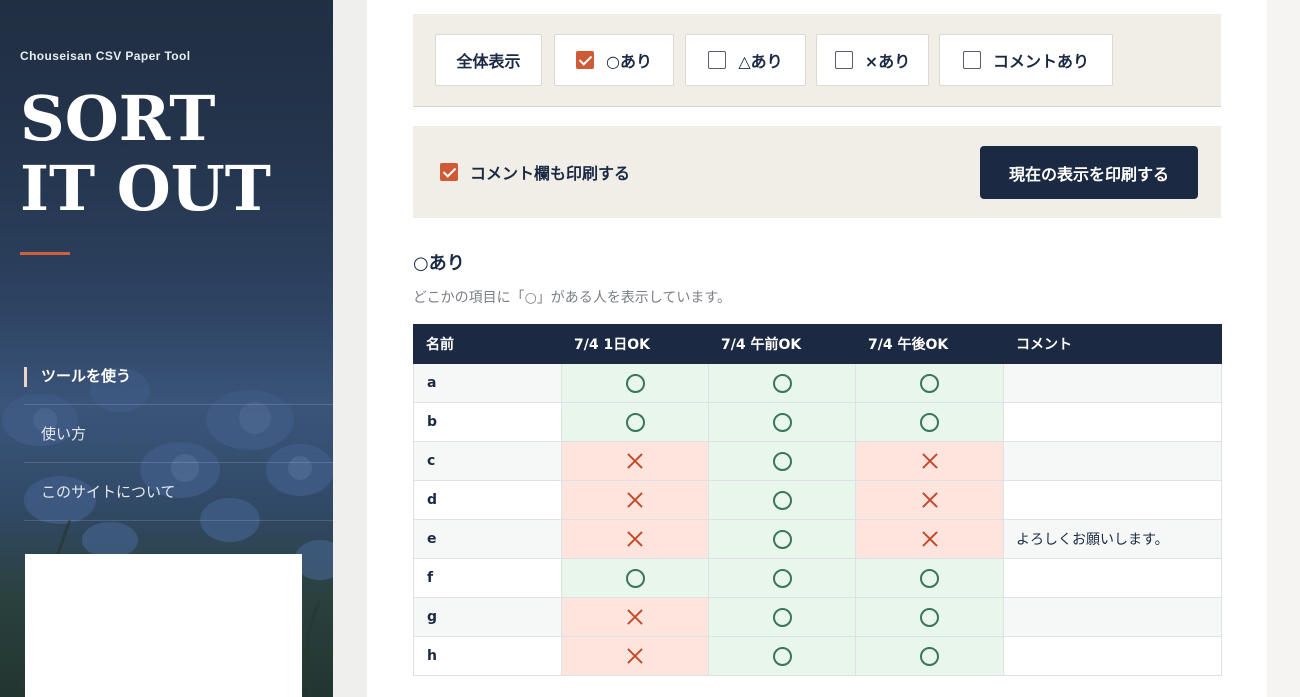  Describe the element at coordinates (1089, 172) in the screenshot. I see `print-button: 現在の表示を印刷する` at that location.